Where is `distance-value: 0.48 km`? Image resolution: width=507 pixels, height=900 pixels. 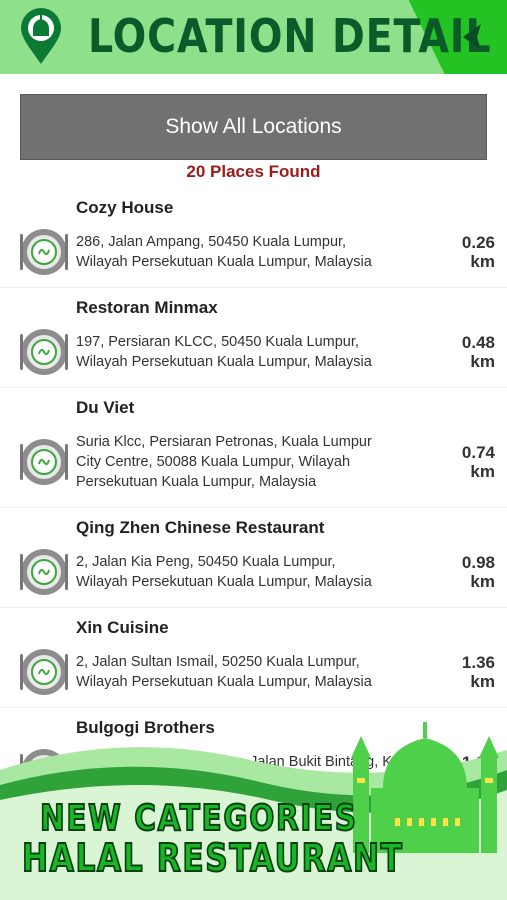 distance-value: 0.48 km is located at coordinates (478, 352).